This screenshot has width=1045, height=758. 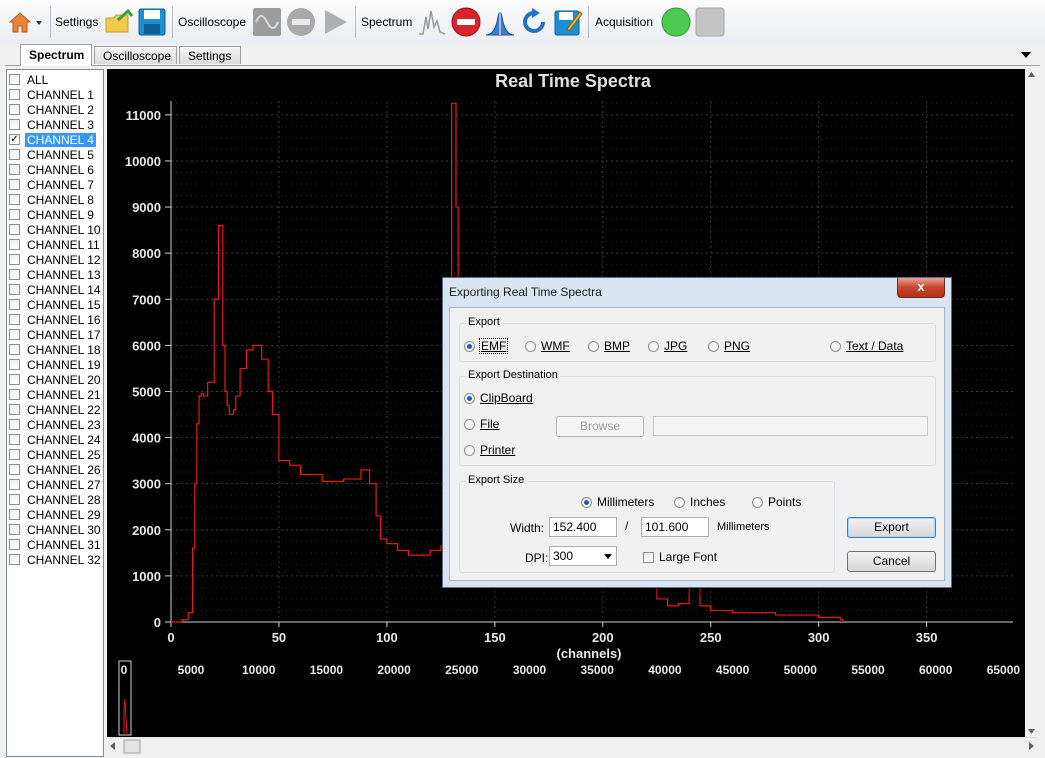 I want to click on format-emf-radio: EMF, so click(x=486, y=346).